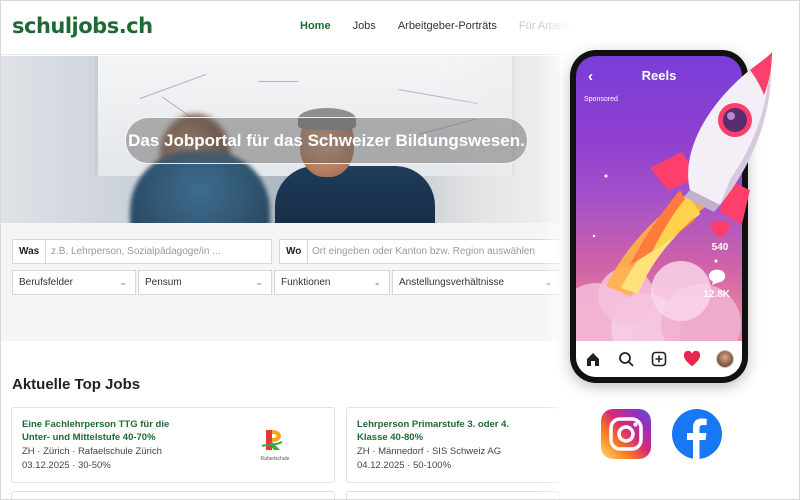  What do you see at coordinates (692, 359) in the screenshot?
I see `heart-icon` at bounding box center [692, 359].